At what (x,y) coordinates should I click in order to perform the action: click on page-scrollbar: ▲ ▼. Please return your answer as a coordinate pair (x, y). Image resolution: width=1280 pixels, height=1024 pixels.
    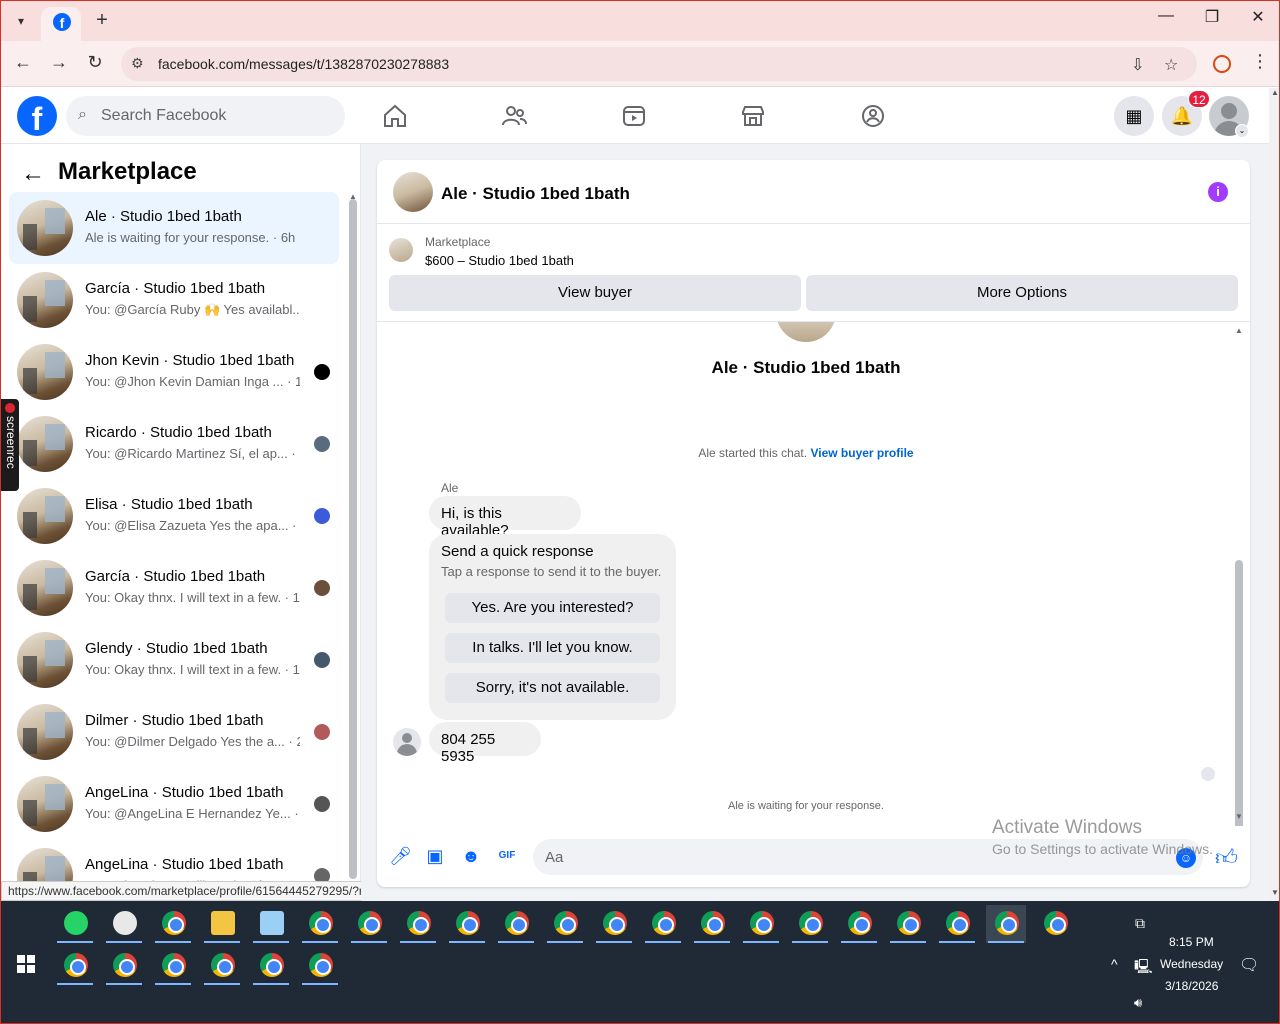
    Looking at the image, I should click on (1274, 494).